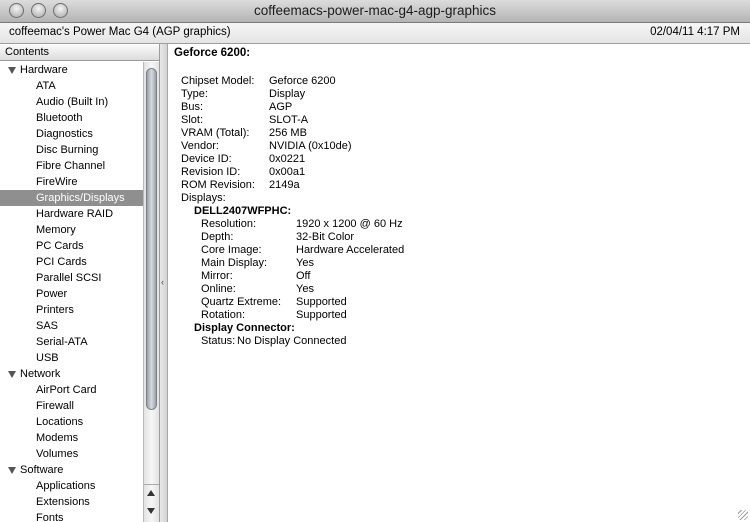 The image size is (750, 522). I want to click on contents-header-label: Contents, so click(27, 52).